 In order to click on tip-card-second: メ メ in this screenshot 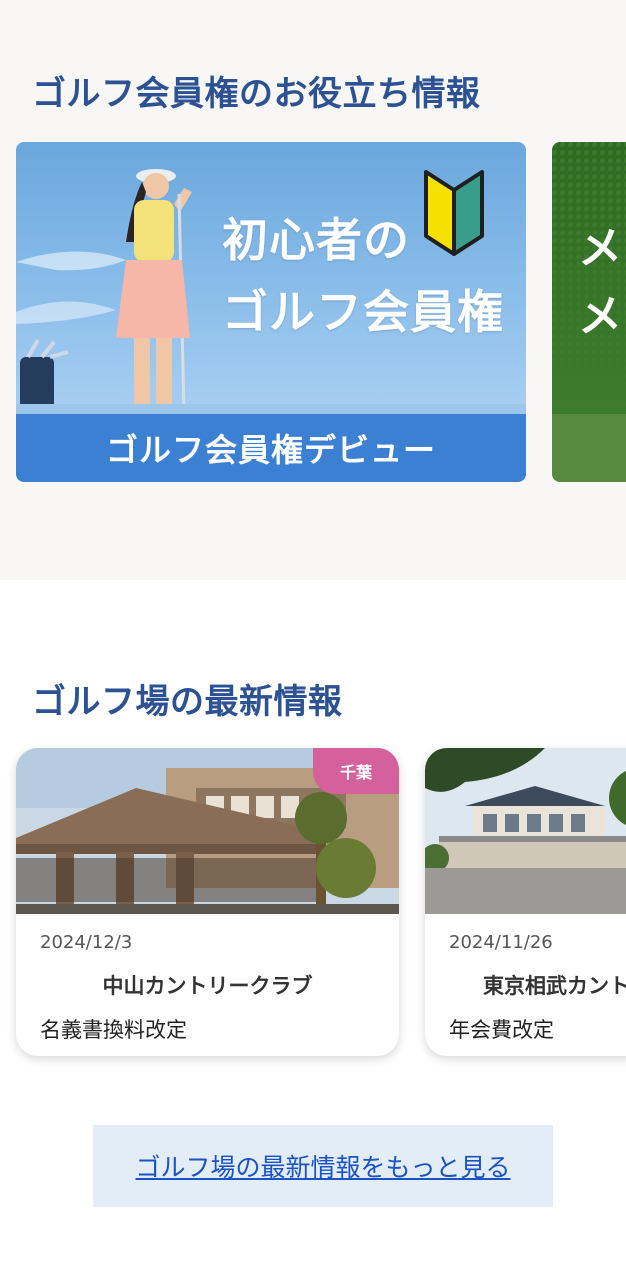, I will do `click(589, 312)`.